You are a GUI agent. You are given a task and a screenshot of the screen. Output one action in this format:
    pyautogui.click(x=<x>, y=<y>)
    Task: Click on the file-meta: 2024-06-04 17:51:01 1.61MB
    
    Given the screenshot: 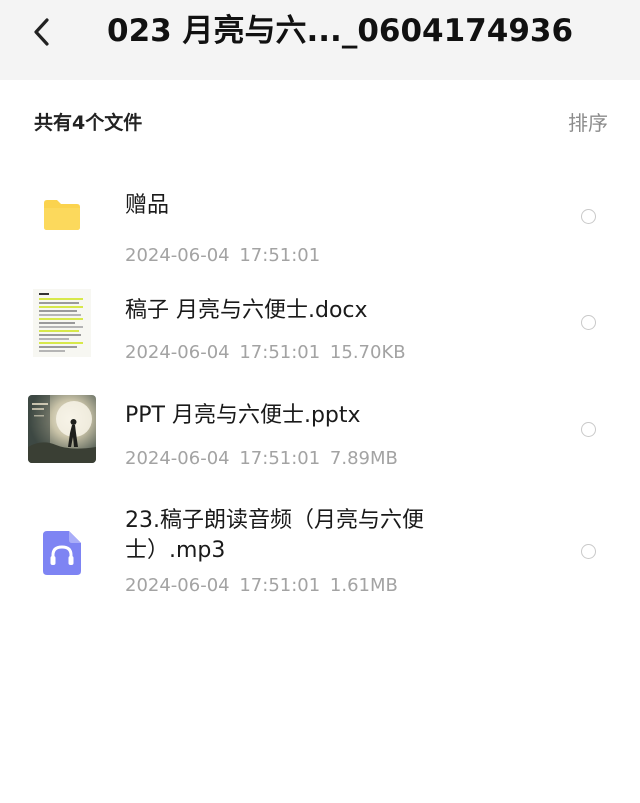 What is the action you would take?
    pyautogui.click(x=261, y=586)
    